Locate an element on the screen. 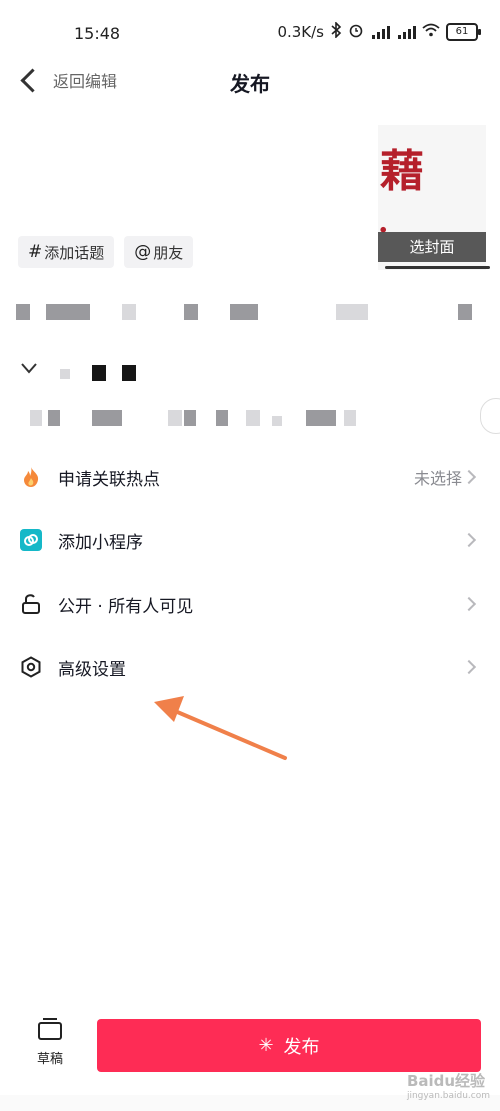 This screenshot has width=500, height=1111. battery-icon: 61 is located at coordinates (463, 32).